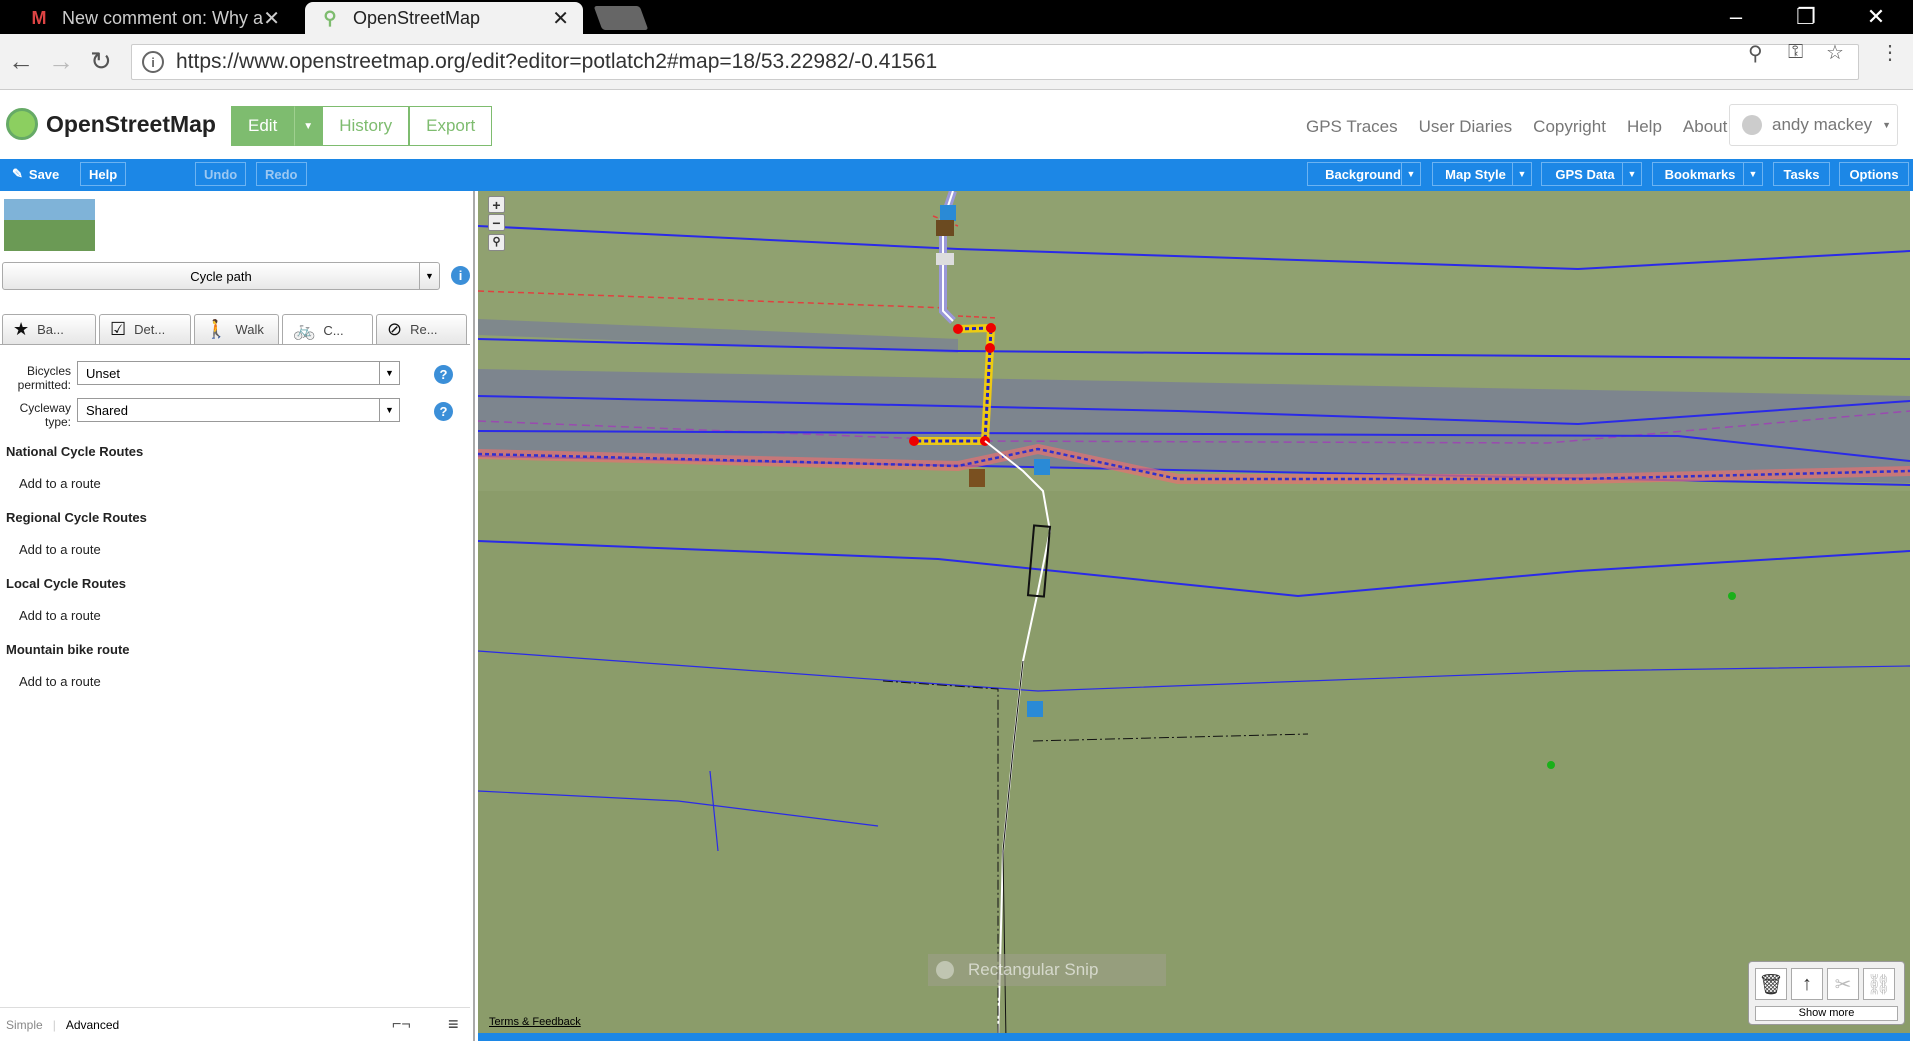 The height and width of the screenshot is (1041, 1913). Describe the element at coordinates (238, 373) in the screenshot. I see `bicycles-permitted-select: Unset ▼` at that location.